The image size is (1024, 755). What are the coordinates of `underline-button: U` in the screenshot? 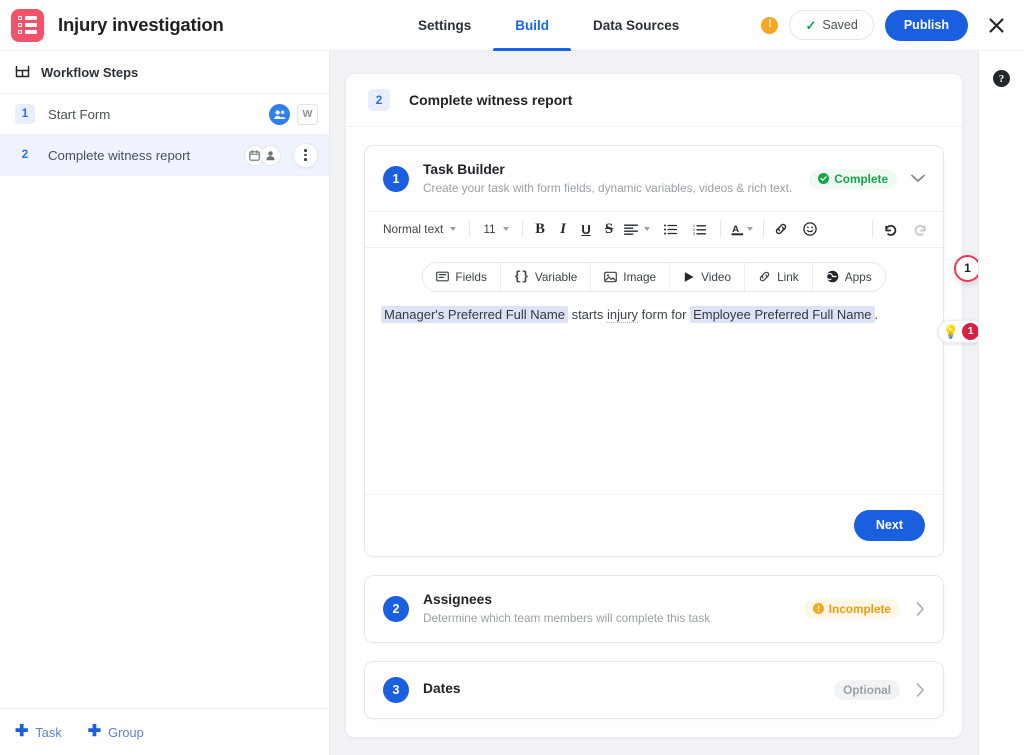 It's located at (586, 229).